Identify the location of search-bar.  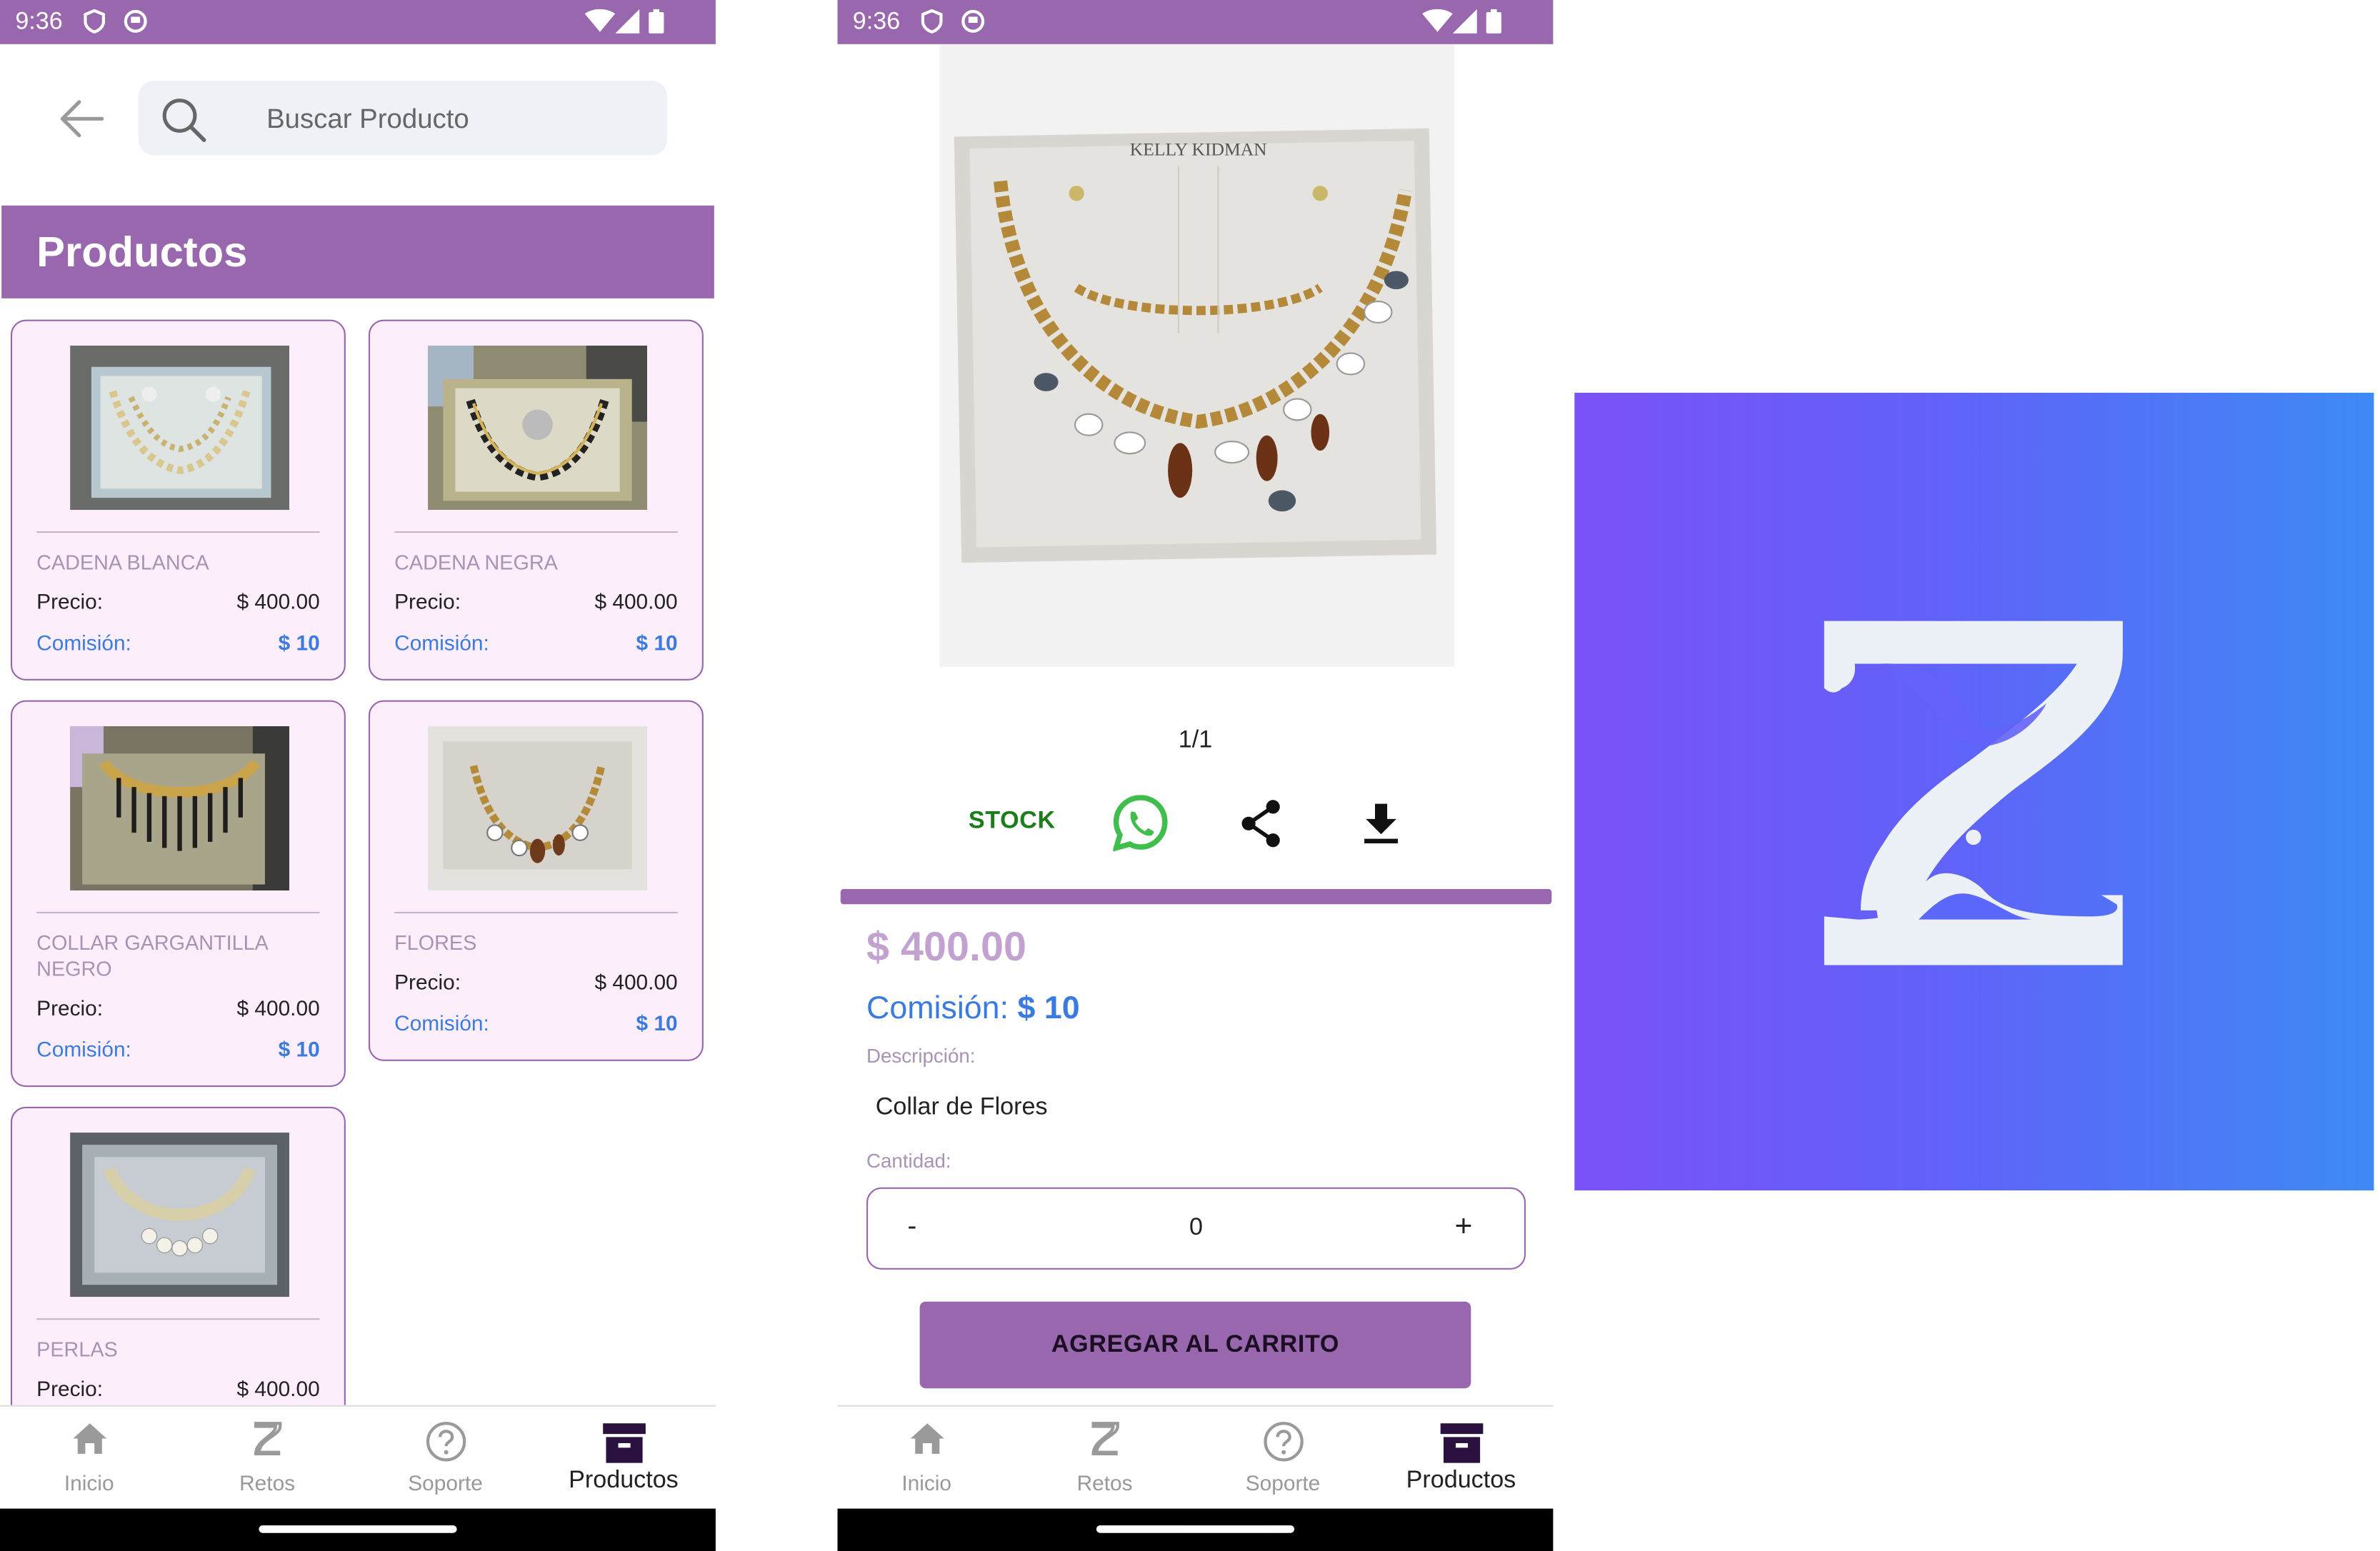
(402, 118).